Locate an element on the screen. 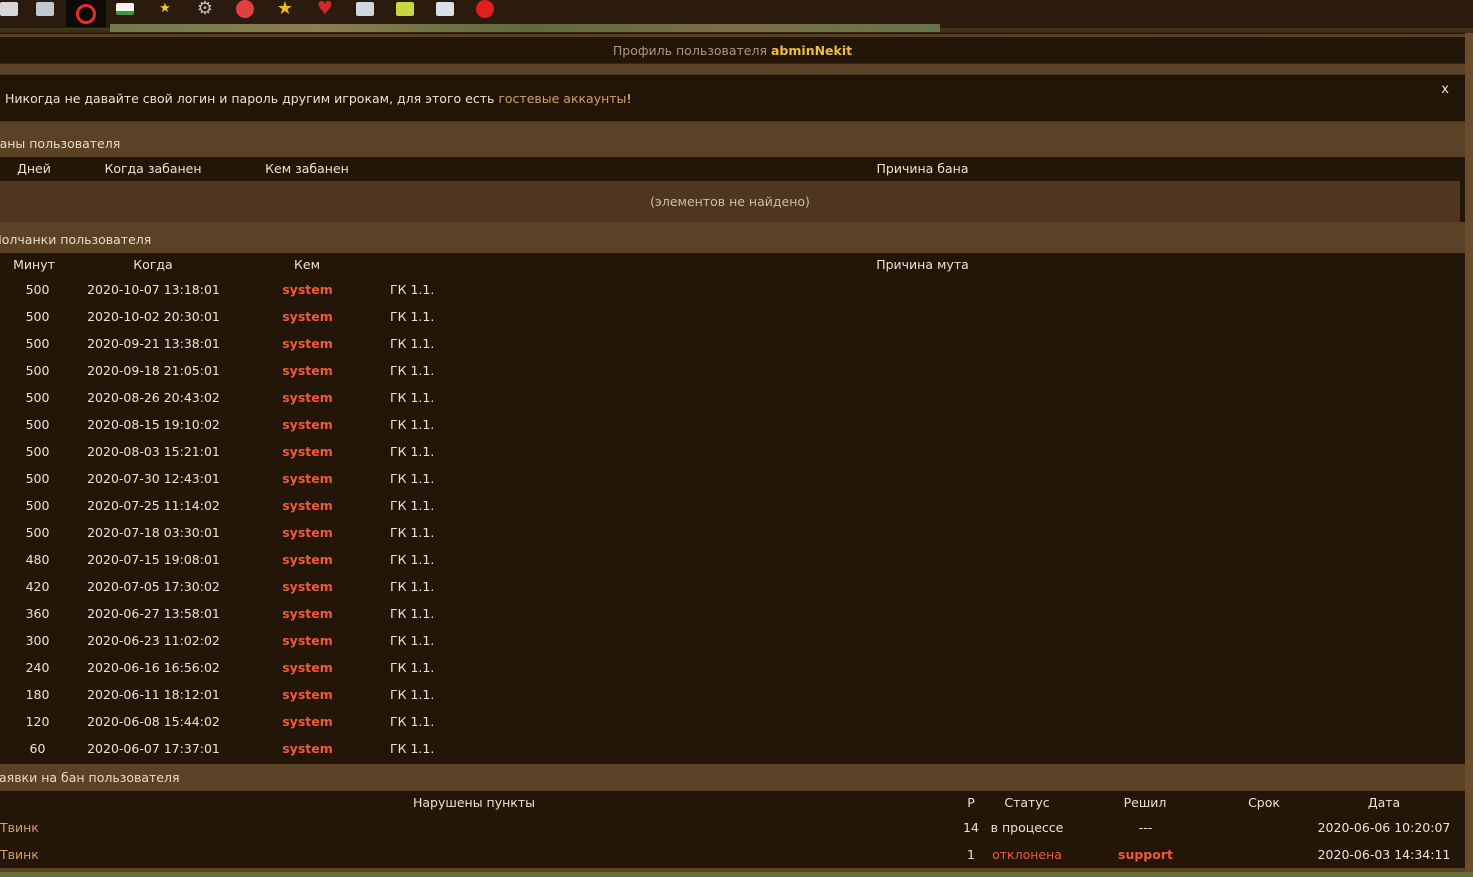 The image size is (1473, 877). request-p: 1 is located at coordinates (971, 854).